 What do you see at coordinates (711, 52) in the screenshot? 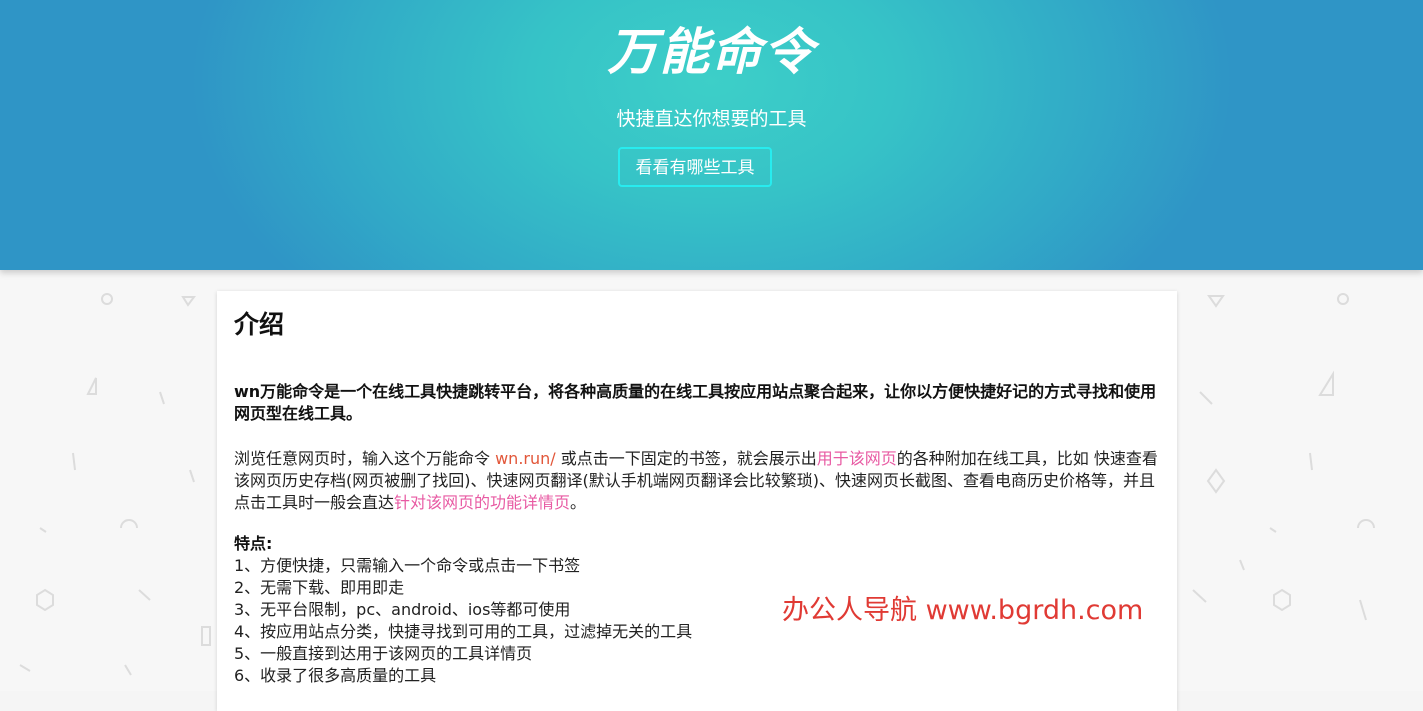
I see `site-title: 万能命令` at bounding box center [711, 52].